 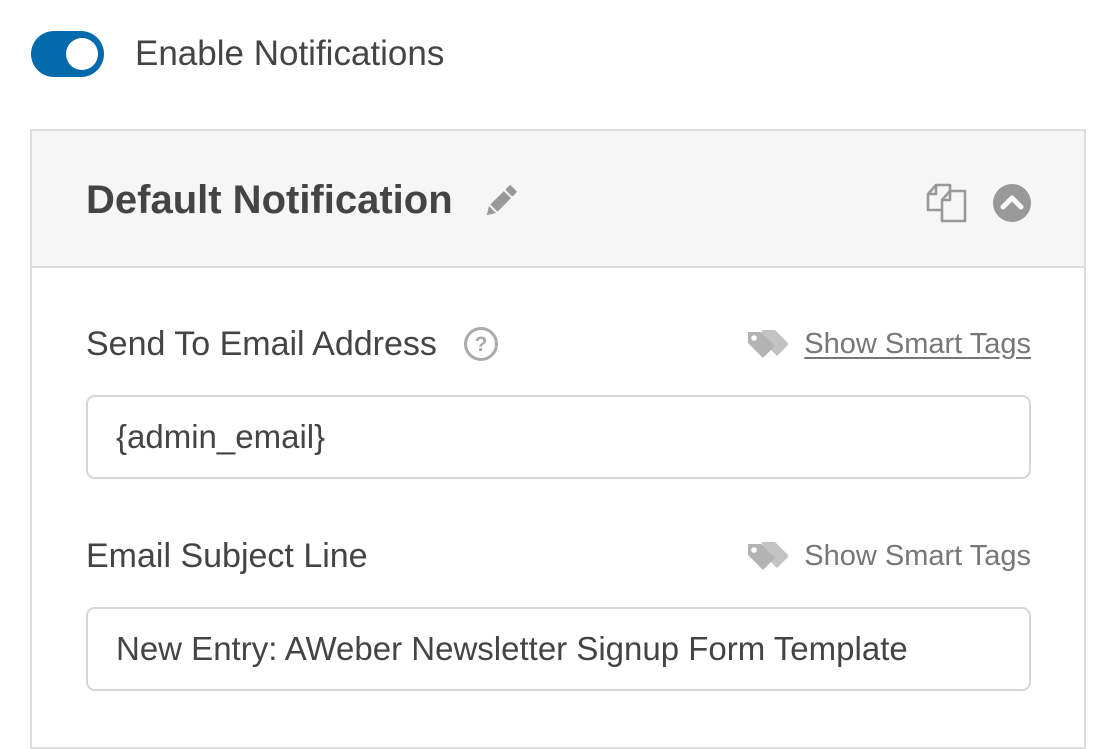 I want to click on notification-title: Default Notification, so click(x=269, y=200).